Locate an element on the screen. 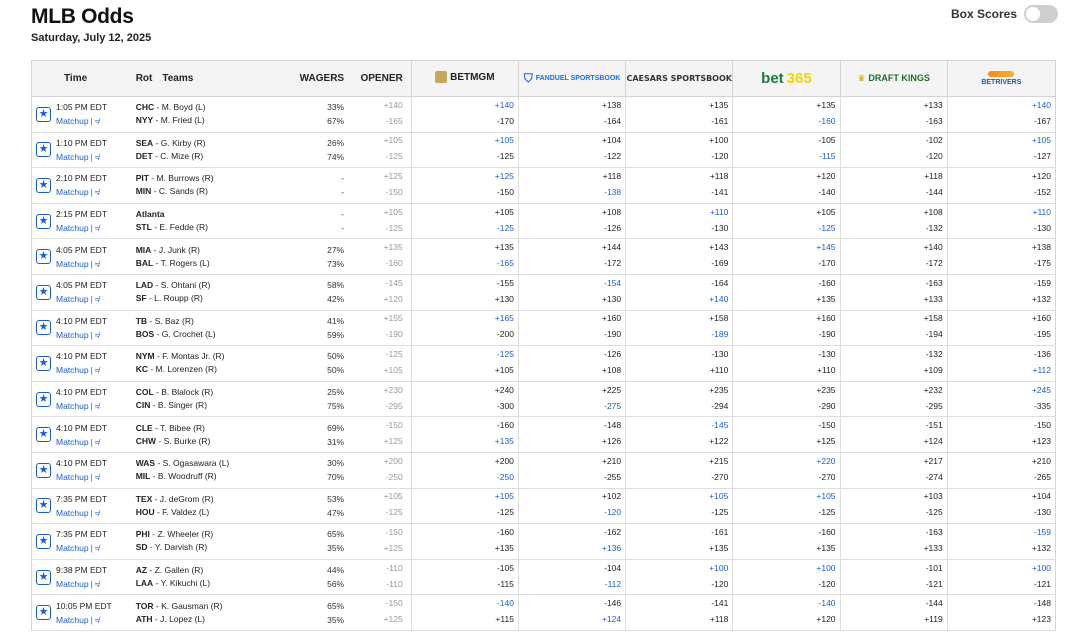  odds-value: +120 is located at coordinates (784, 176).